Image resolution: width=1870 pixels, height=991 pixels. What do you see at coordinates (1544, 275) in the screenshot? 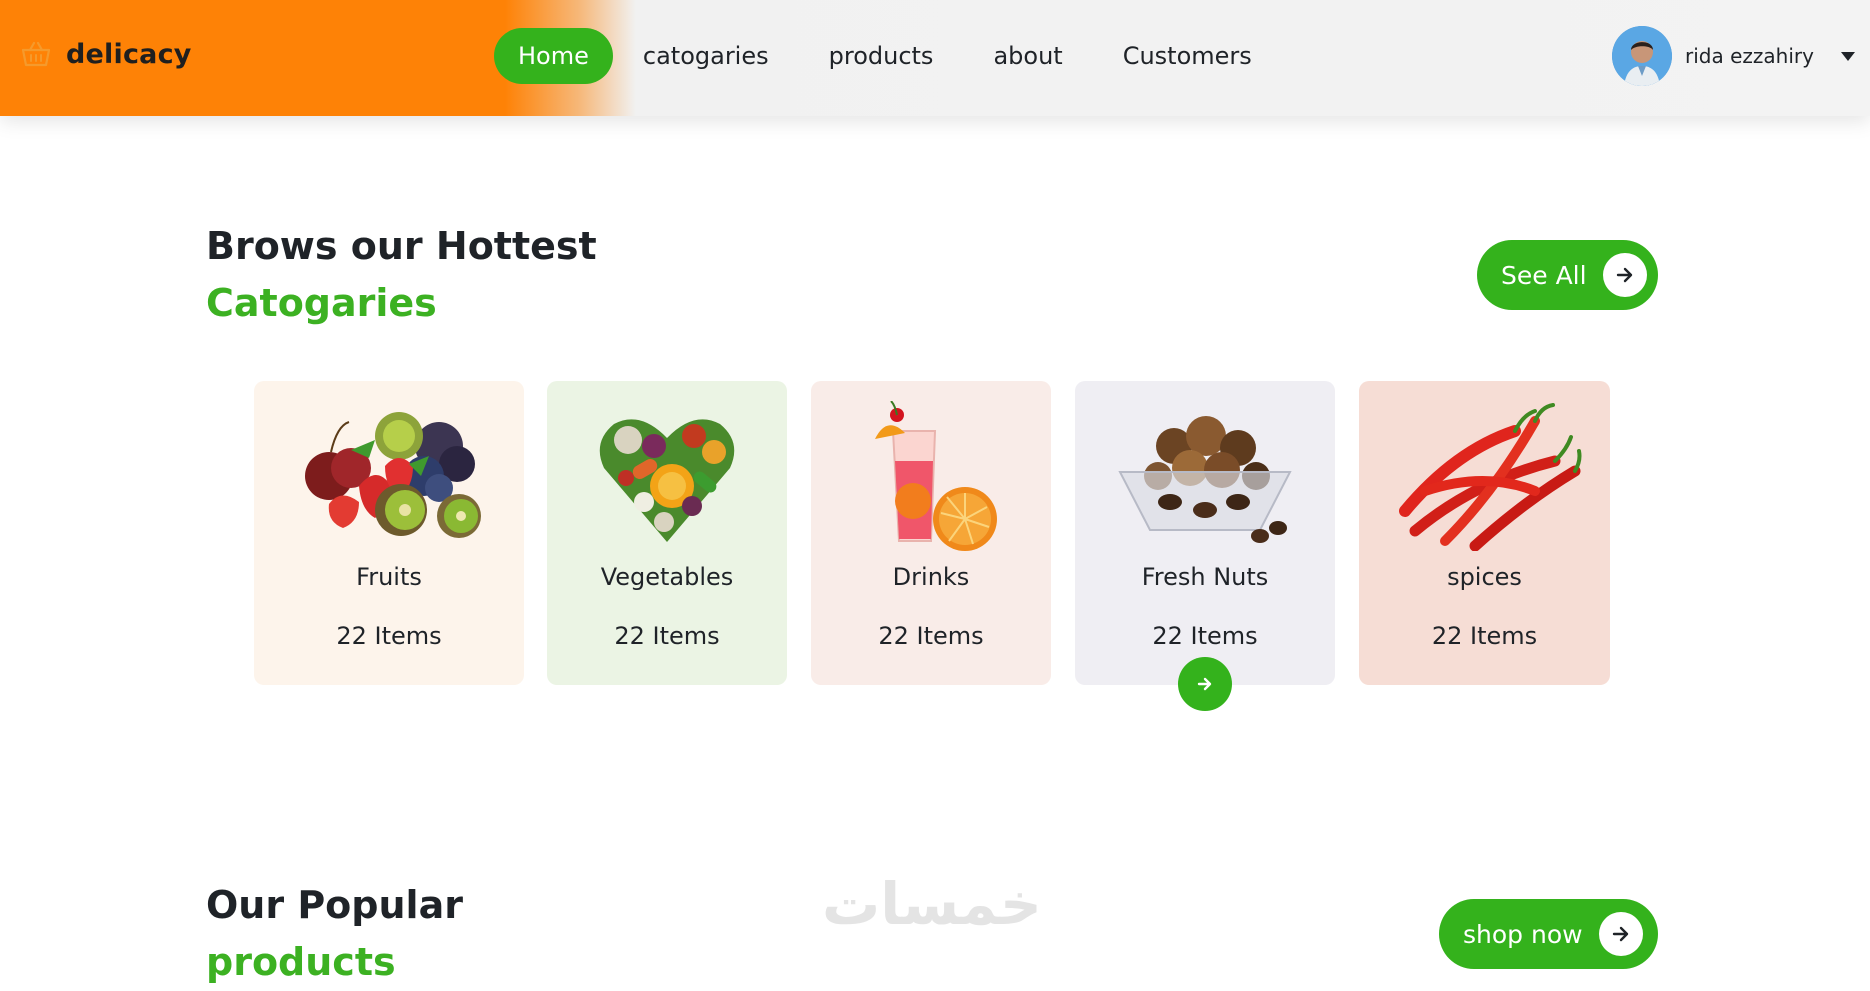
I see `see-all-label: See All` at bounding box center [1544, 275].